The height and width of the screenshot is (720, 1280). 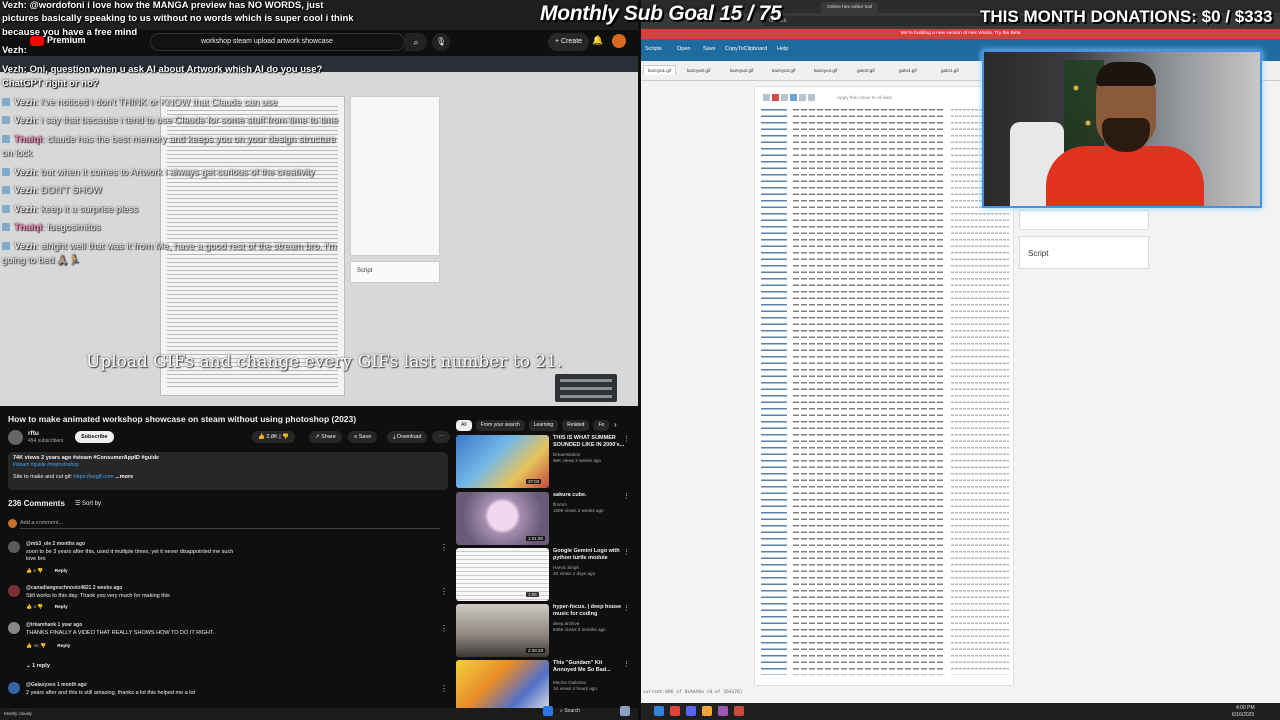 I want to click on menu-open: Open, so click(x=683, y=49).